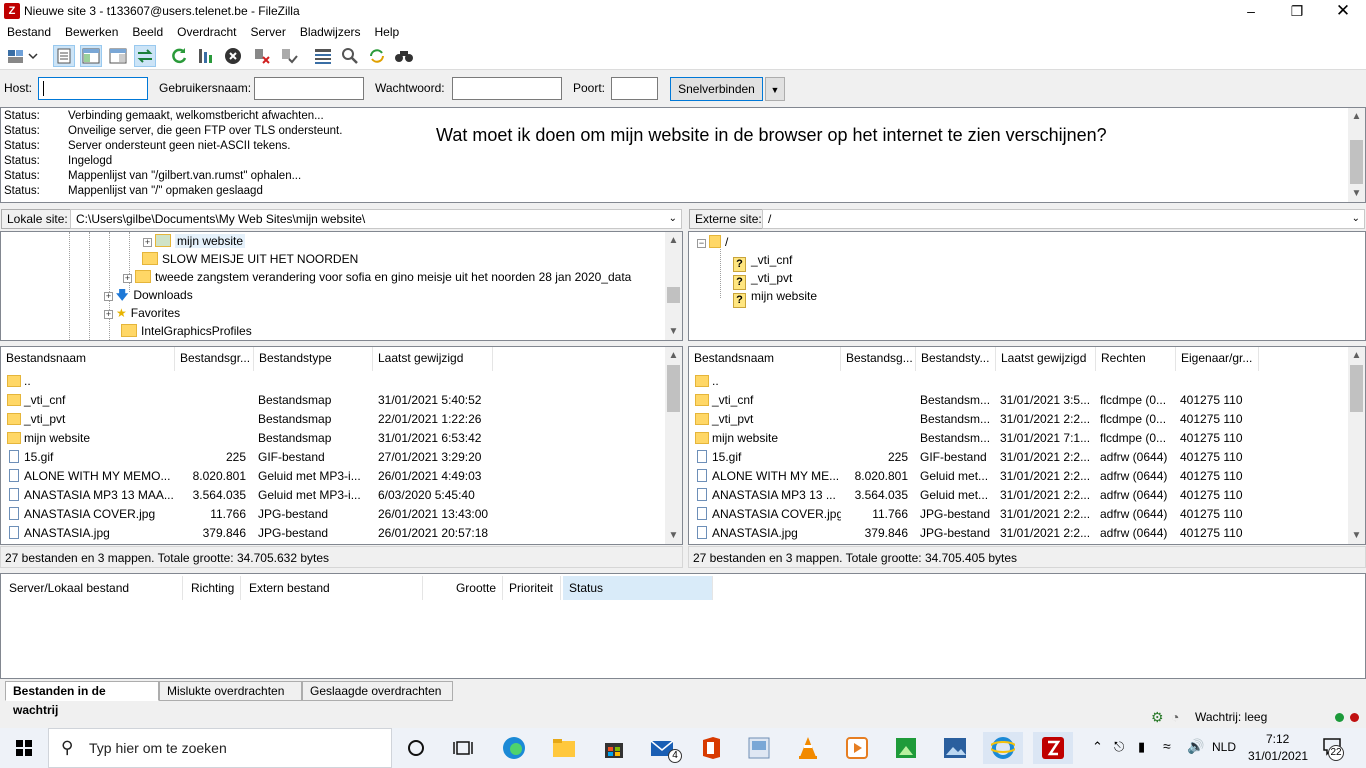 This screenshot has height=768, width=1366. I want to click on col-header-permissions: Rechten, so click(1136, 359).